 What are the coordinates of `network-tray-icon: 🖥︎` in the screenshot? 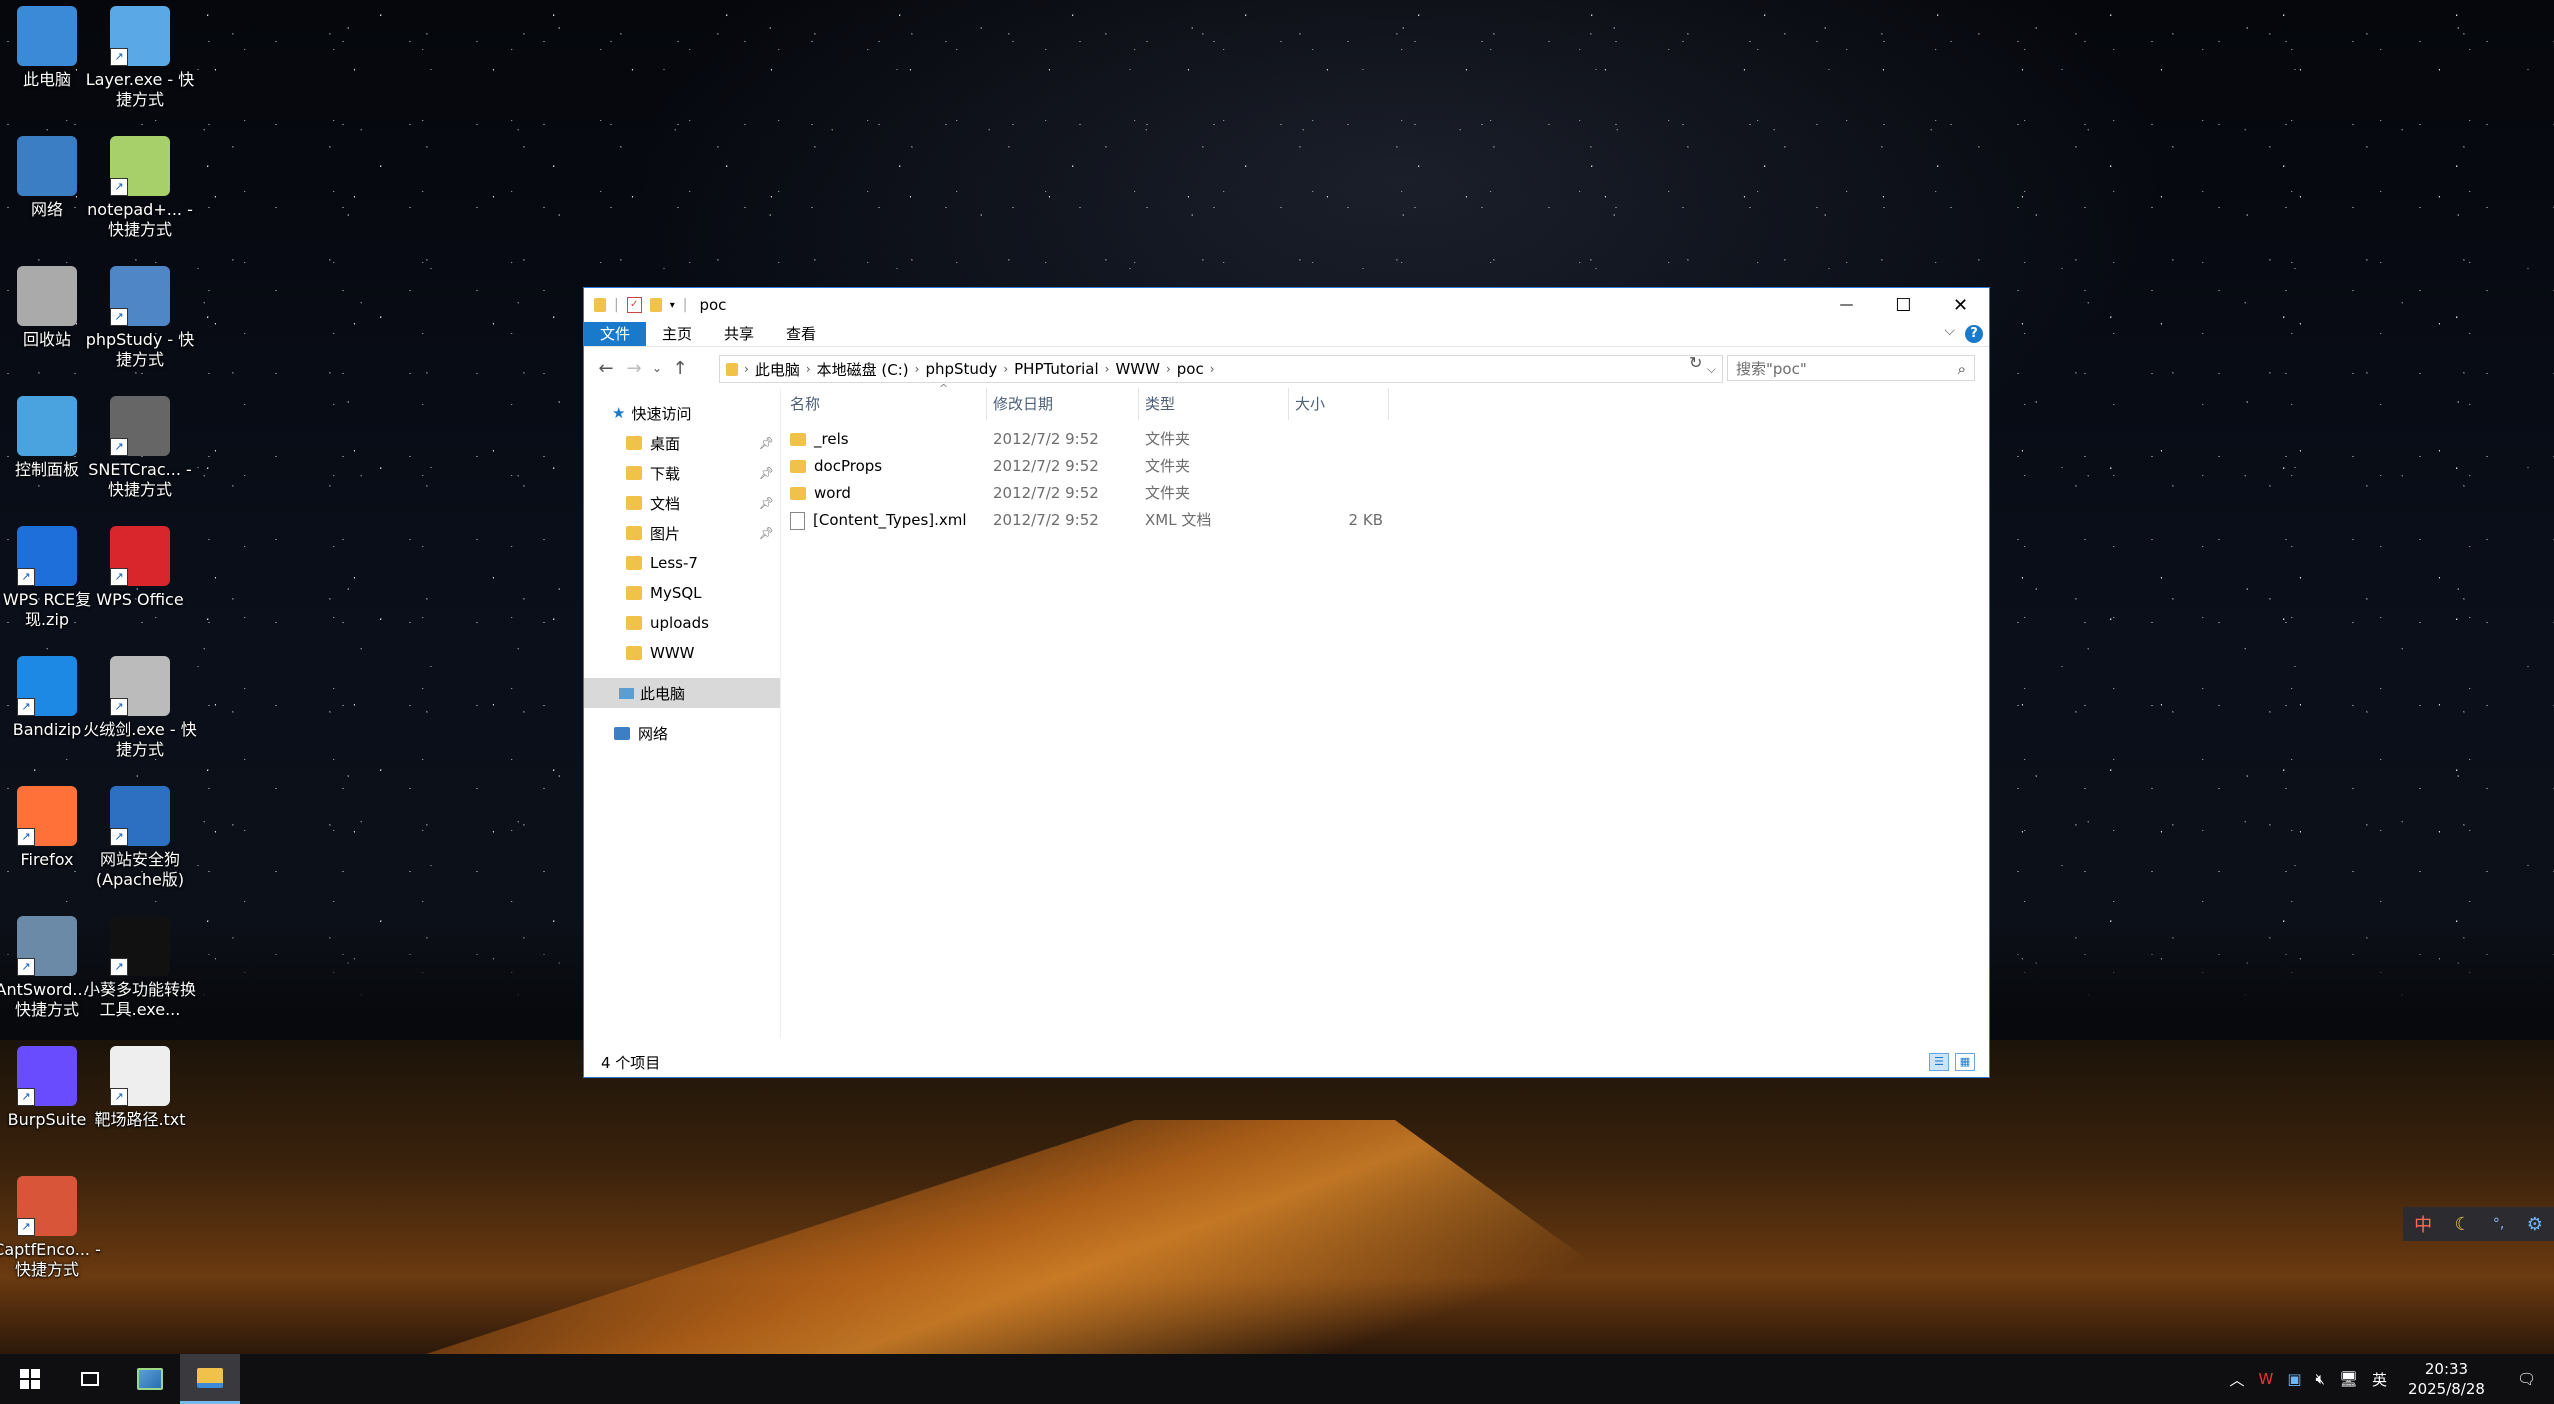 It's located at (2348, 1379).